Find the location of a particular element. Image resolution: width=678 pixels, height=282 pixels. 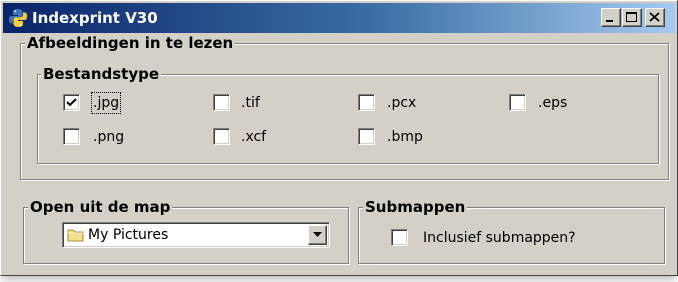

minimize-icon is located at coordinates (609, 21).